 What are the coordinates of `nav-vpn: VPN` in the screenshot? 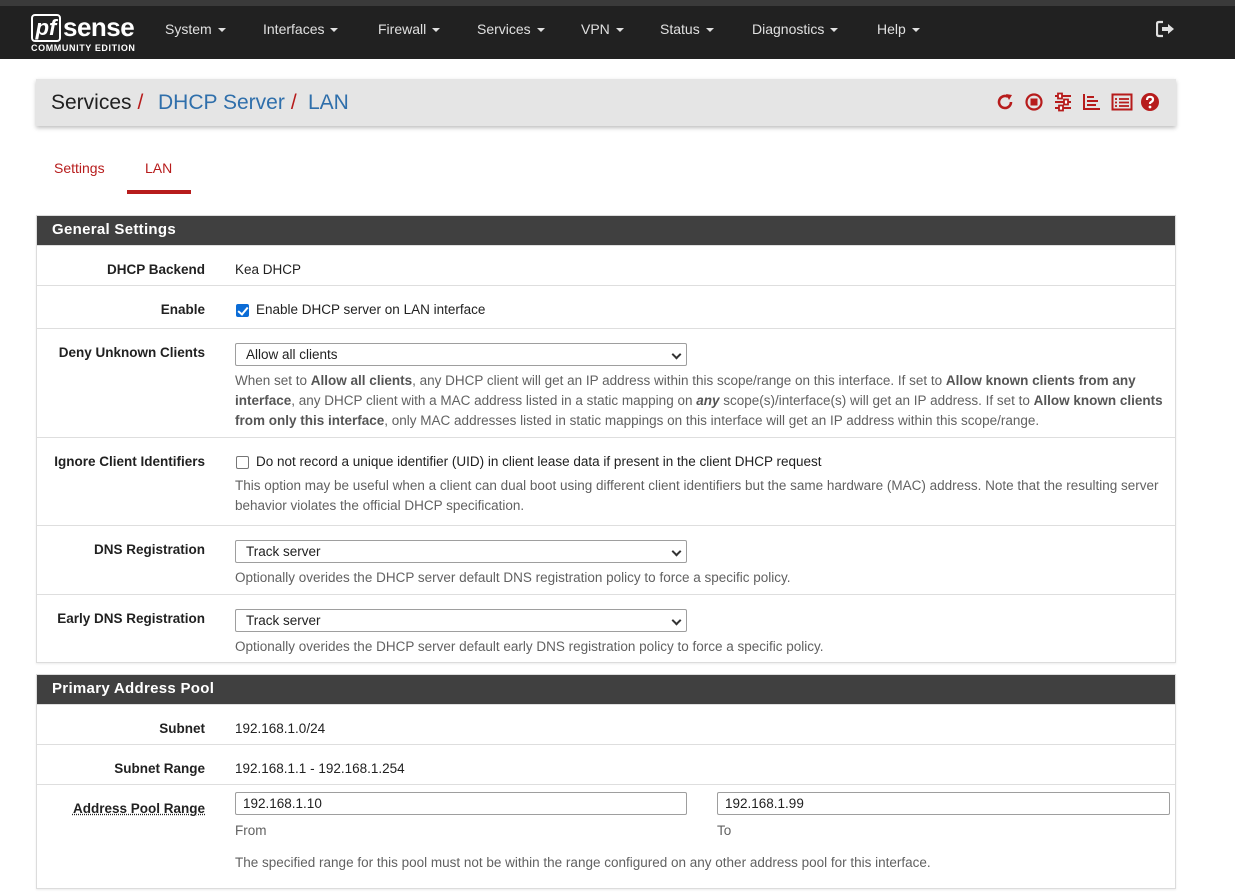 It's located at (602, 29).